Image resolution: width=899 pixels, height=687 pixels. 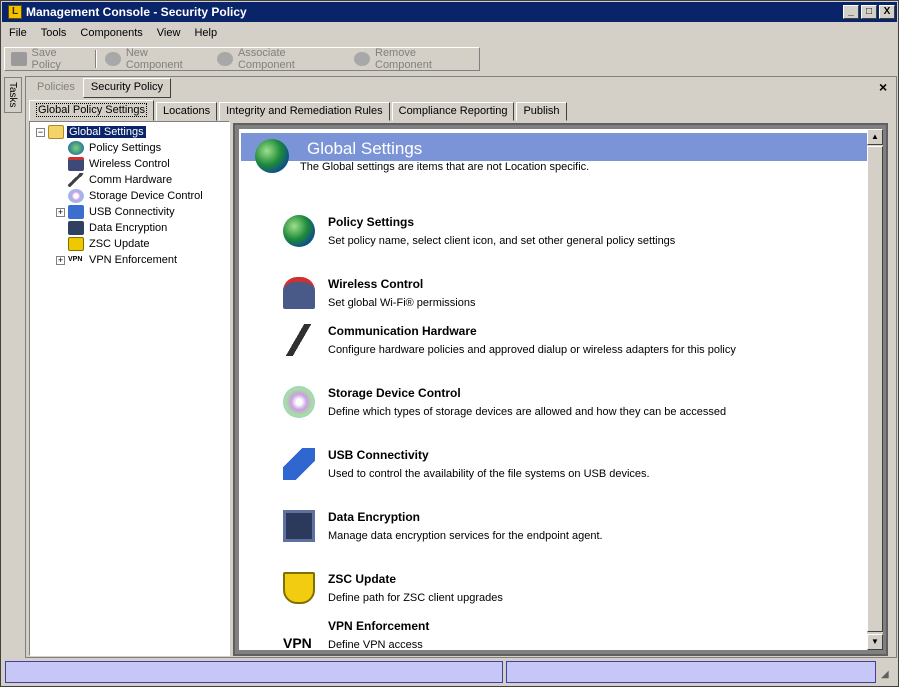 What do you see at coordinates (127, 88) in the screenshot?
I see `tab-security-policy: Security Policy` at bounding box center [127, 88].